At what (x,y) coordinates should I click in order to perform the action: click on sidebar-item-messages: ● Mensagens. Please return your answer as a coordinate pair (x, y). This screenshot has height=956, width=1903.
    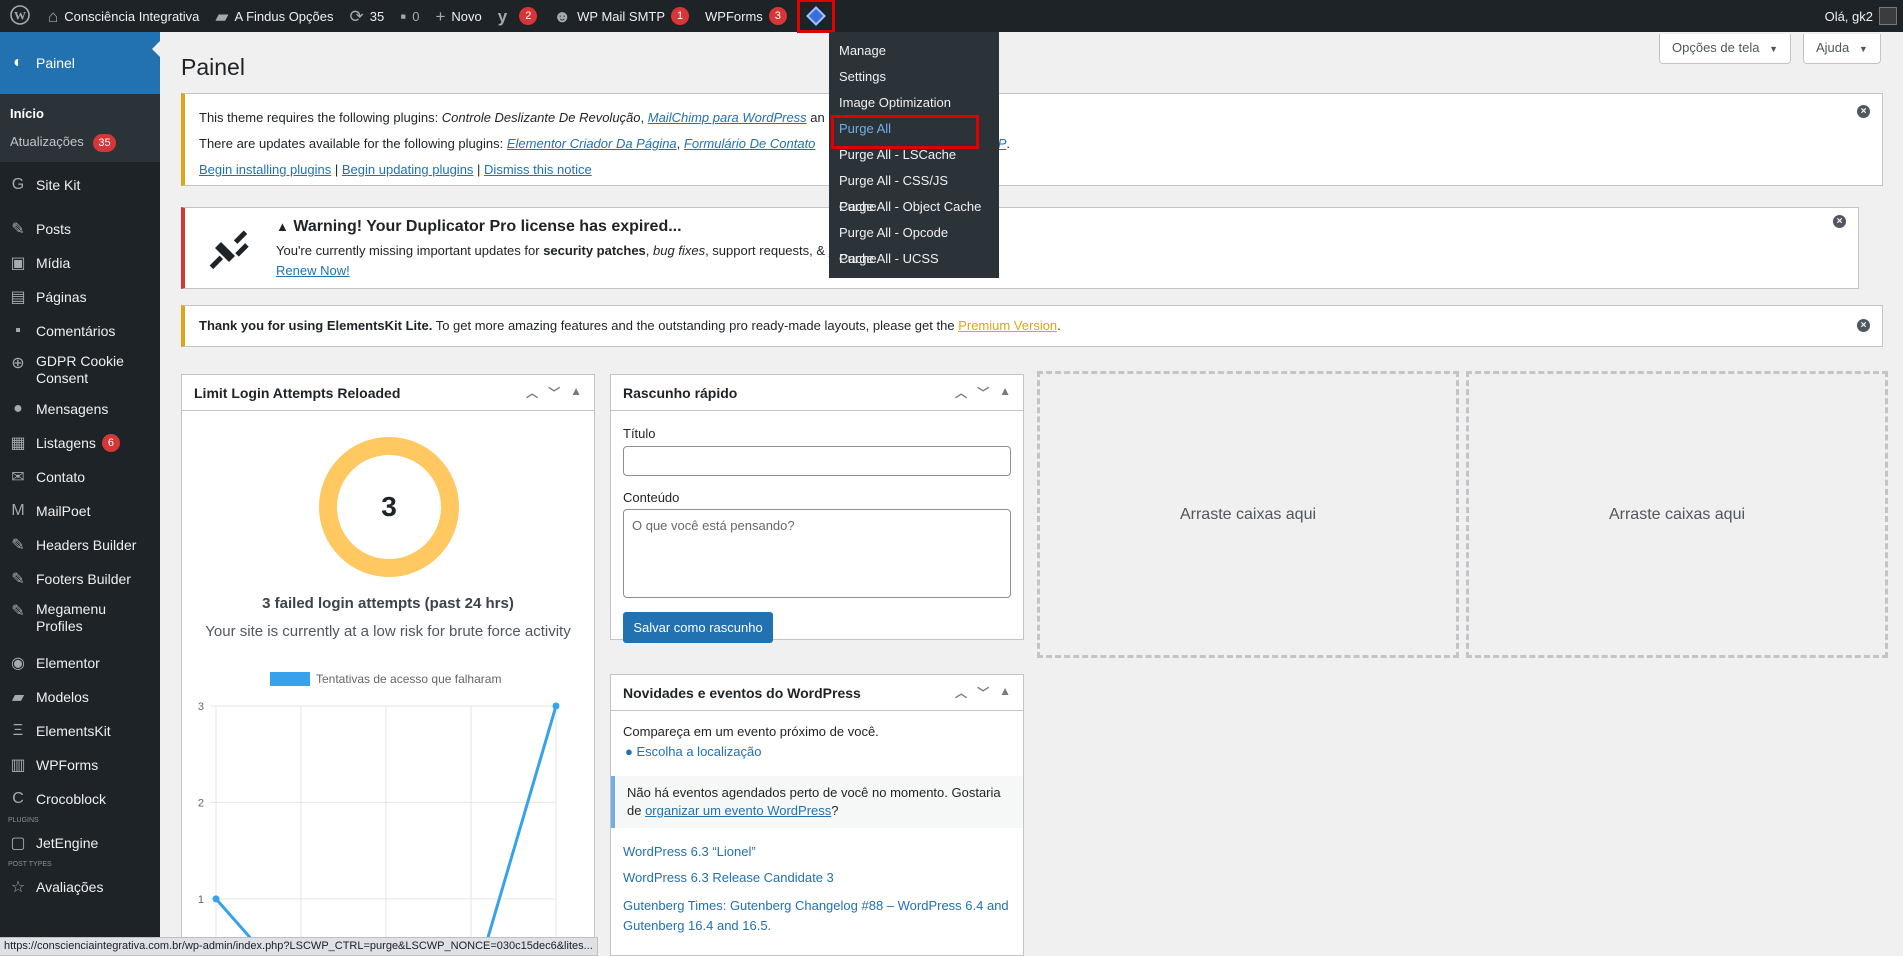
    Looking at the image, I should click on (80, 409).